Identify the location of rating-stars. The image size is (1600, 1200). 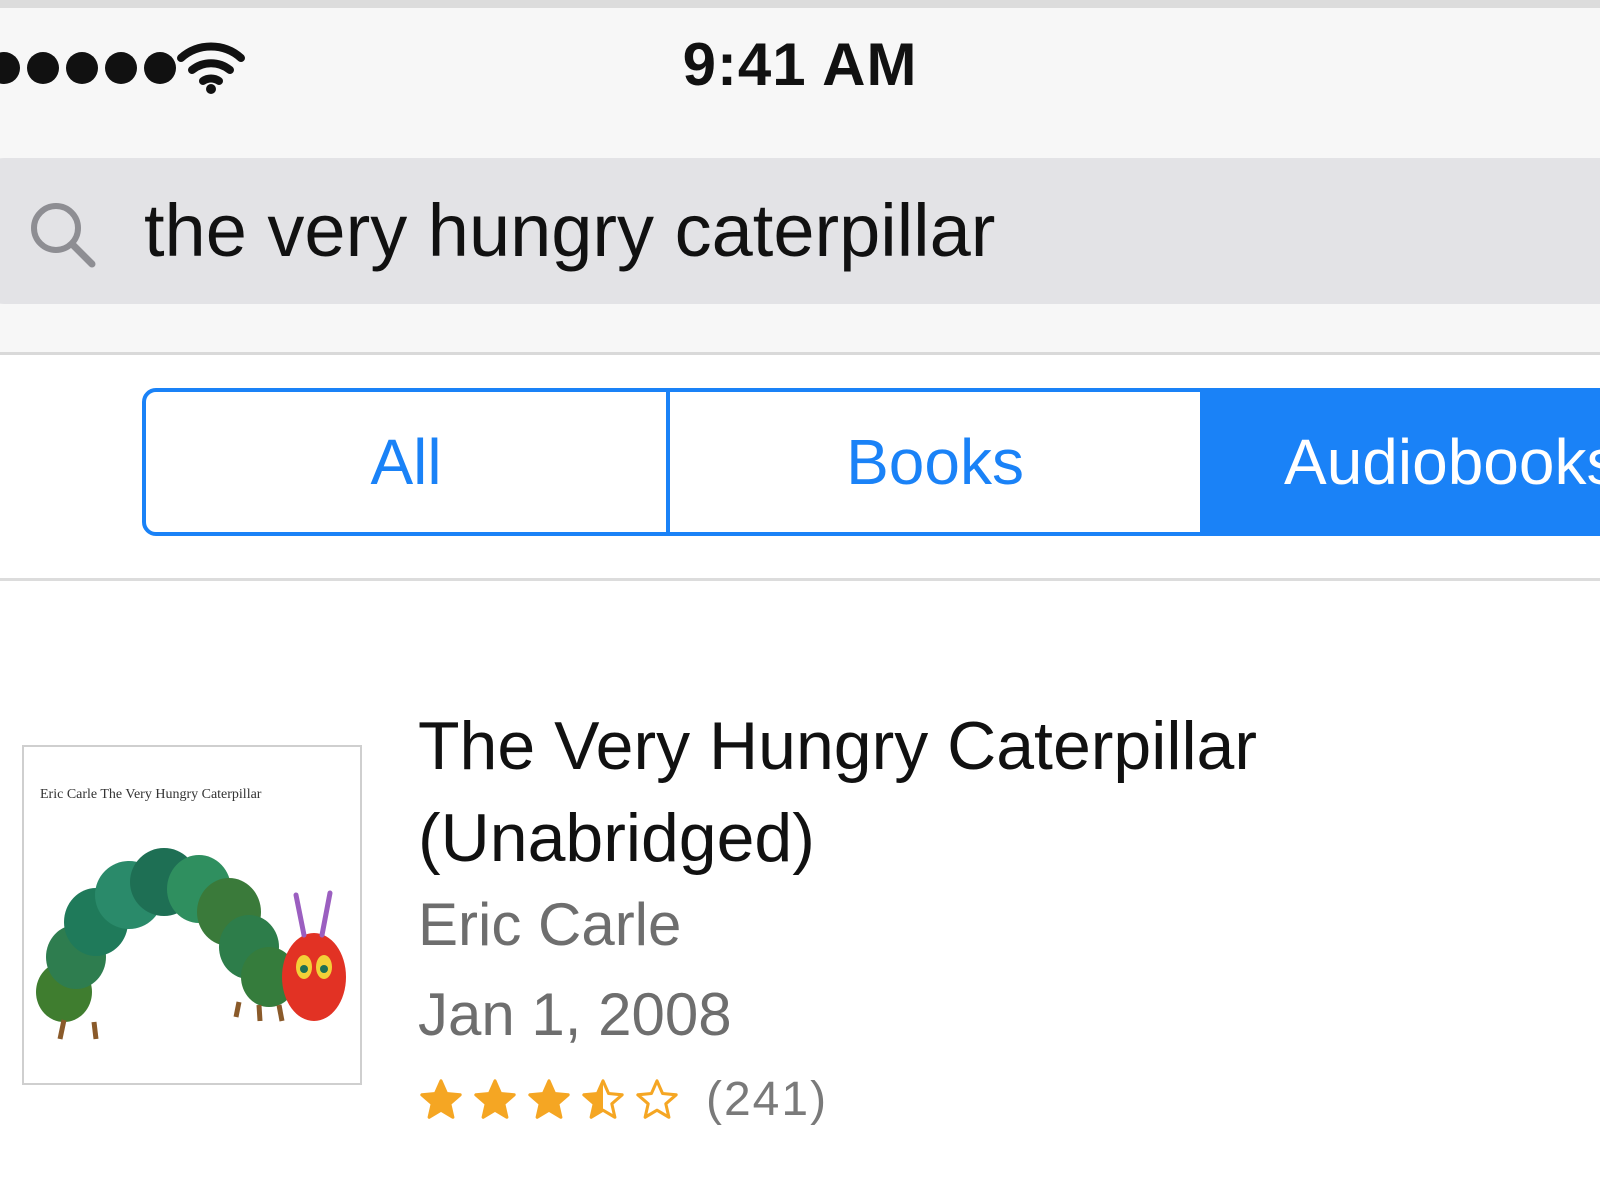
(549, 1100).